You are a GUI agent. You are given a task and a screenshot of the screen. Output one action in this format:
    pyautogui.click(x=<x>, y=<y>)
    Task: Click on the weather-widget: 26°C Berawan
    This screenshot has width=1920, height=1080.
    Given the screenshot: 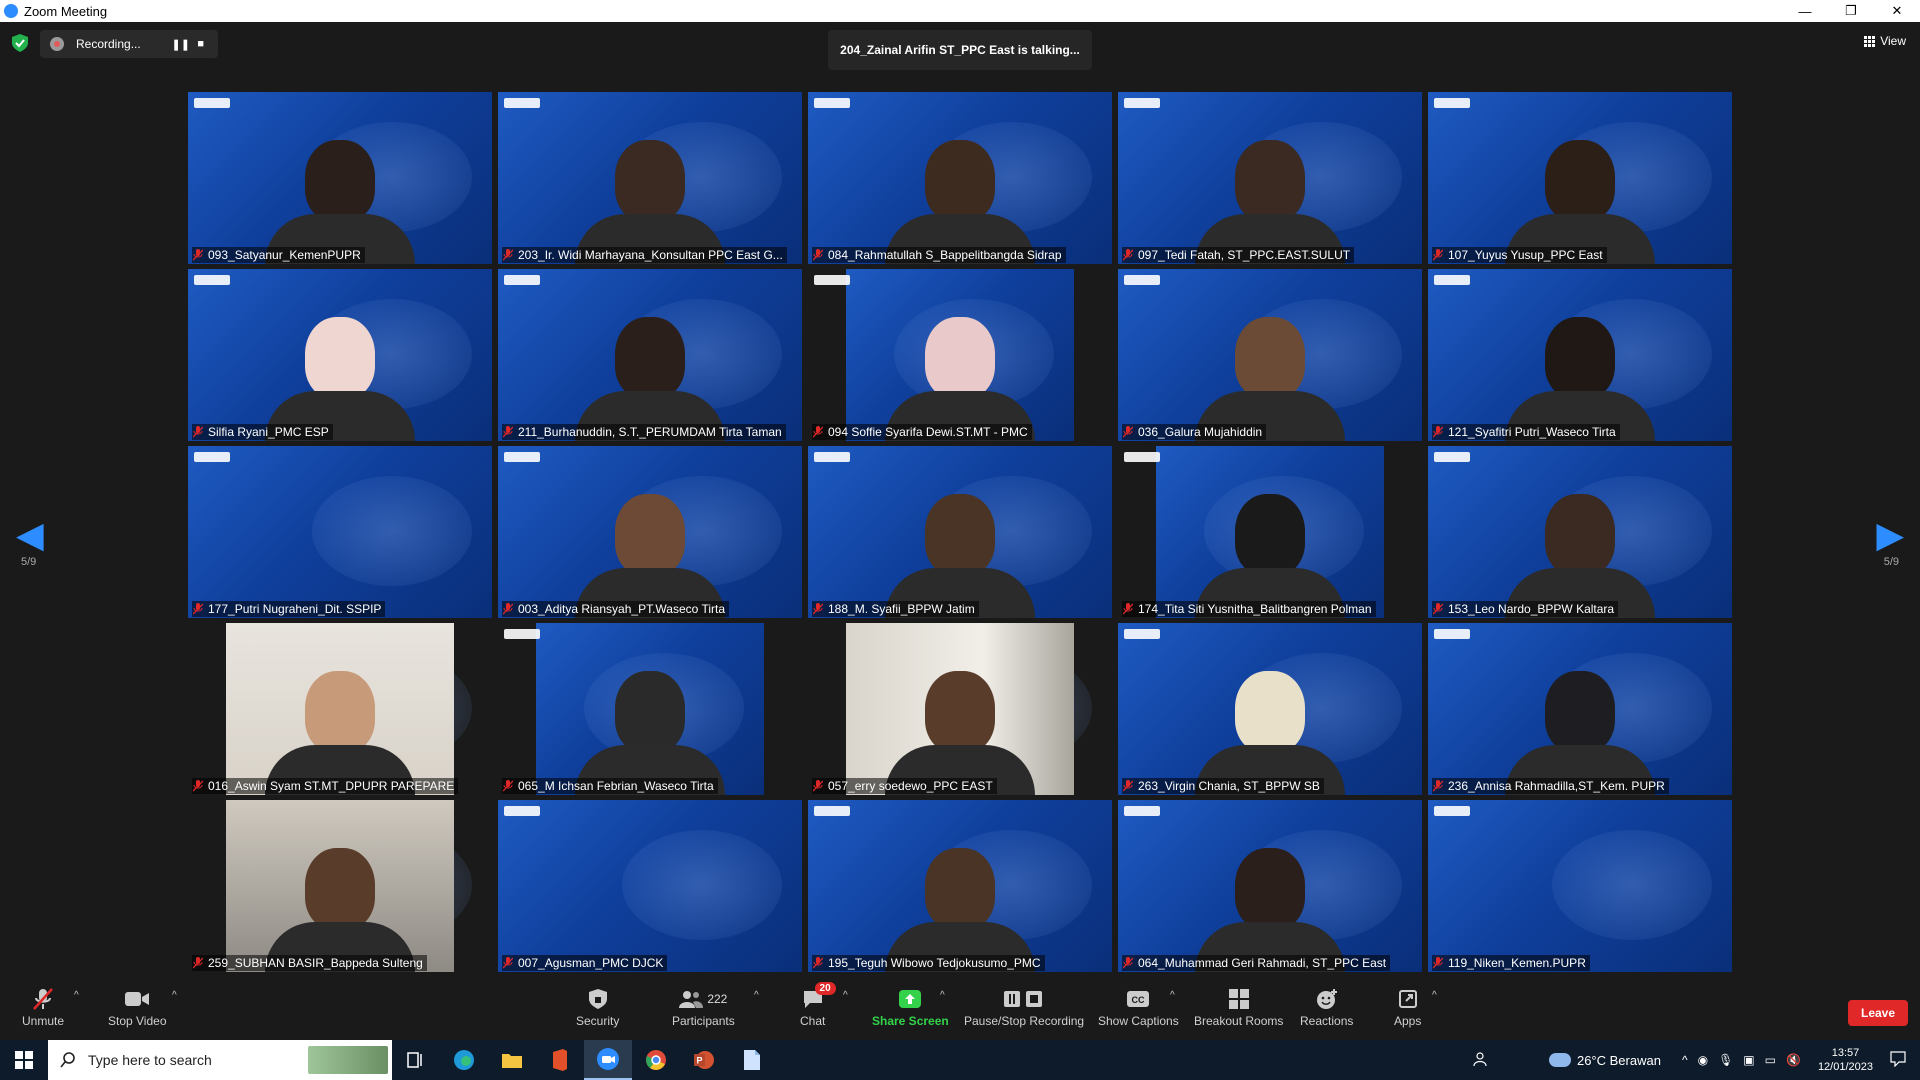 What is the action you would take?
    pyautogui.click(x=1604, y=1060)
    